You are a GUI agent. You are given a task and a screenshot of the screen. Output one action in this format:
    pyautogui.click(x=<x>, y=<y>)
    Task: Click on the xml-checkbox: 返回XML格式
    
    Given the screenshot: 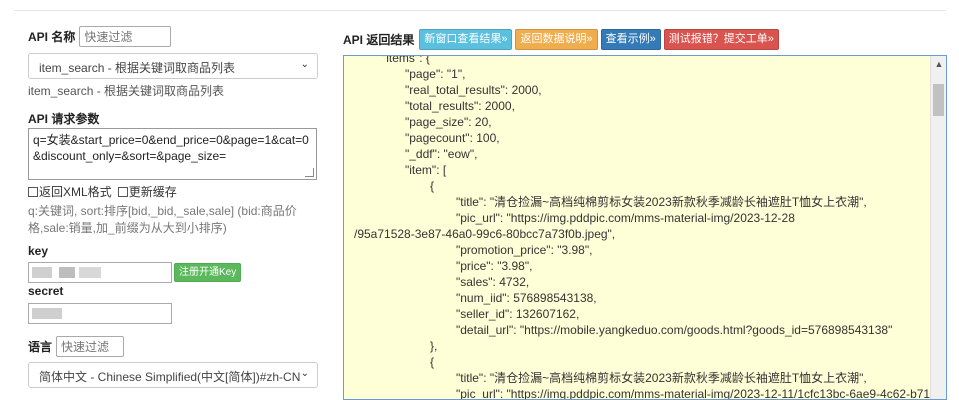 What is the action you would take?
    pyautogui.click(x=70, y=191)
    